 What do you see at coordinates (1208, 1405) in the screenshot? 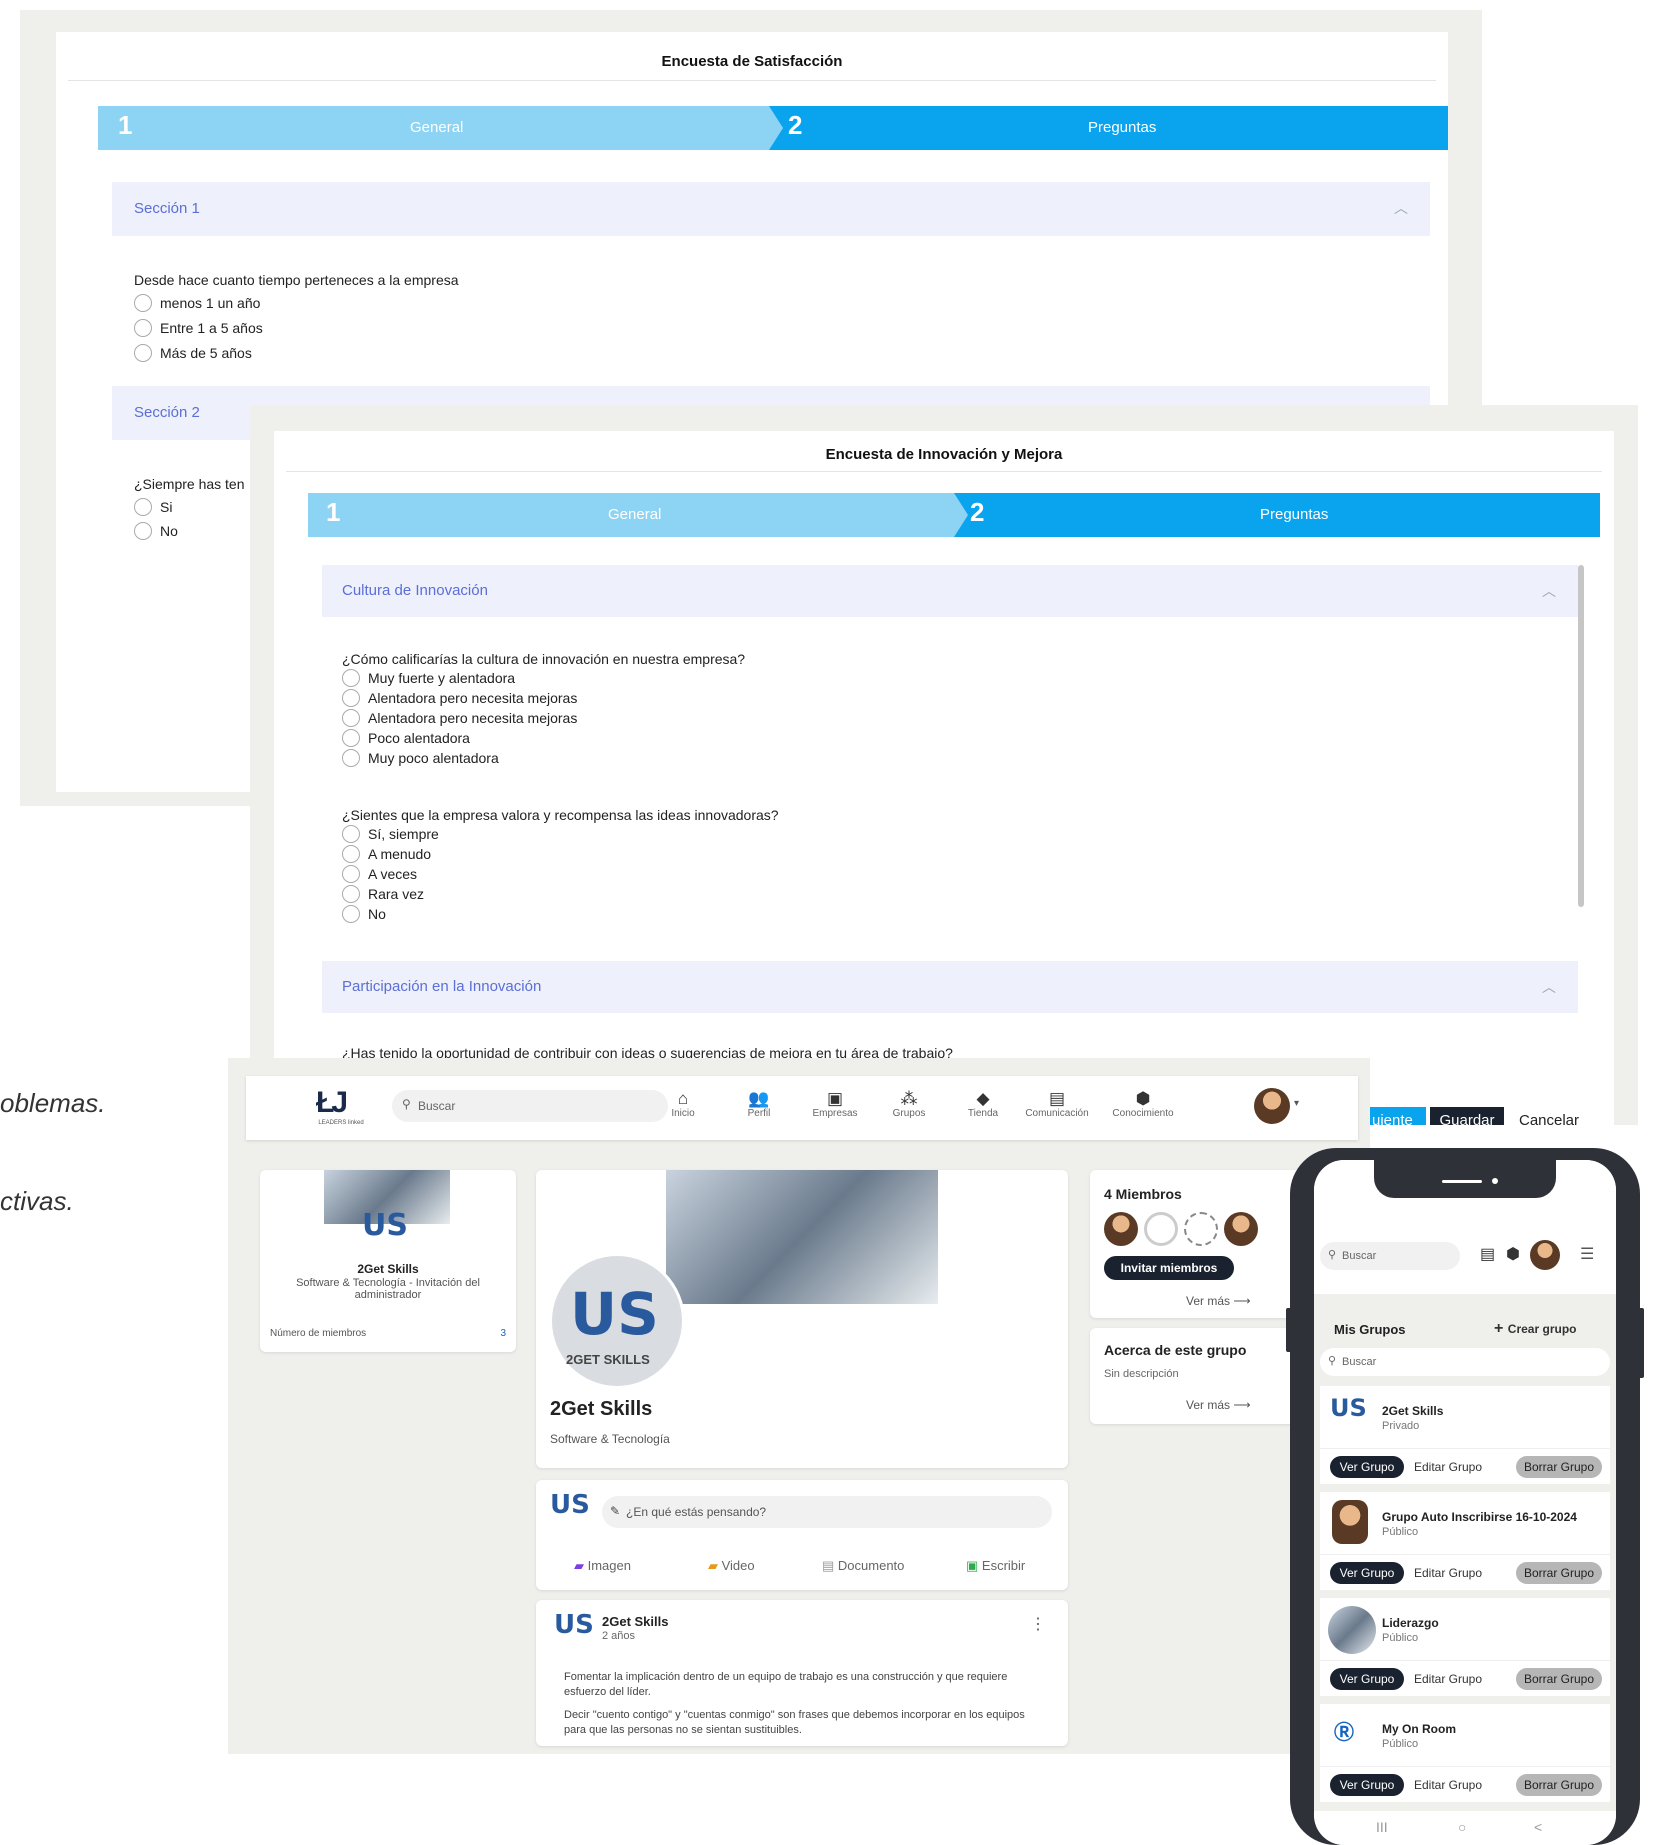
I see `see-more-label: Ver más` at bounding box center [1208, 1405].